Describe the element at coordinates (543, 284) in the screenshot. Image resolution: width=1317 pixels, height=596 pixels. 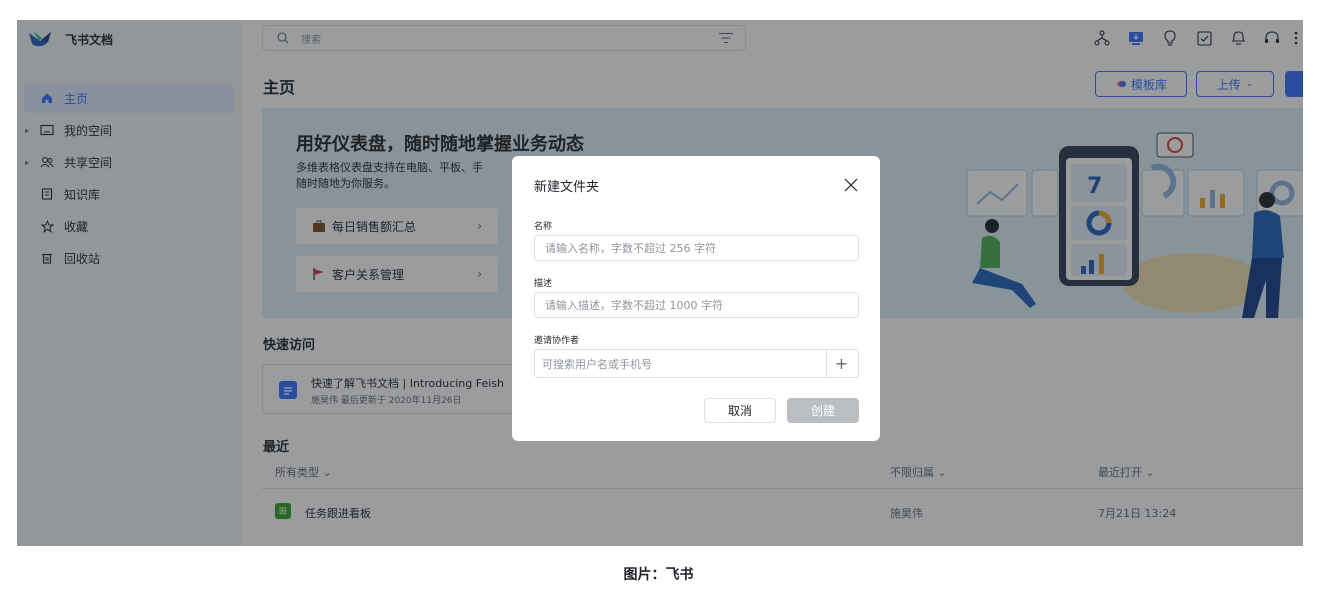
I see `description-label: 描述` at that location.